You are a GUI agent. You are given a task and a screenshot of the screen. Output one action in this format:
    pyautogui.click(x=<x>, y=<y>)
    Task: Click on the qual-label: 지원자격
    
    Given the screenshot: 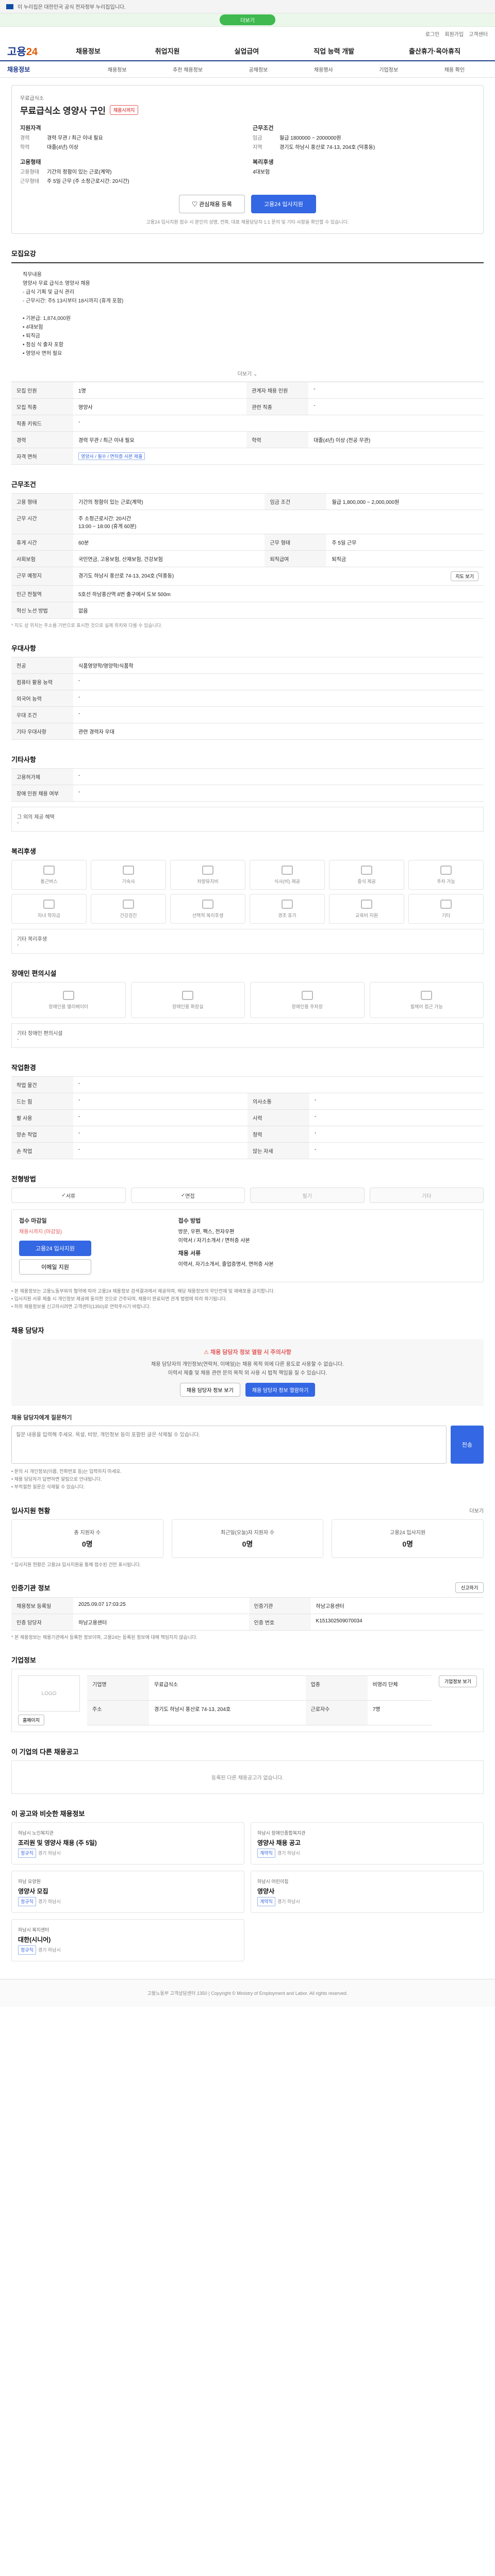 What is the action you would take?
    pyautogui.click(x=31, y=128)
    